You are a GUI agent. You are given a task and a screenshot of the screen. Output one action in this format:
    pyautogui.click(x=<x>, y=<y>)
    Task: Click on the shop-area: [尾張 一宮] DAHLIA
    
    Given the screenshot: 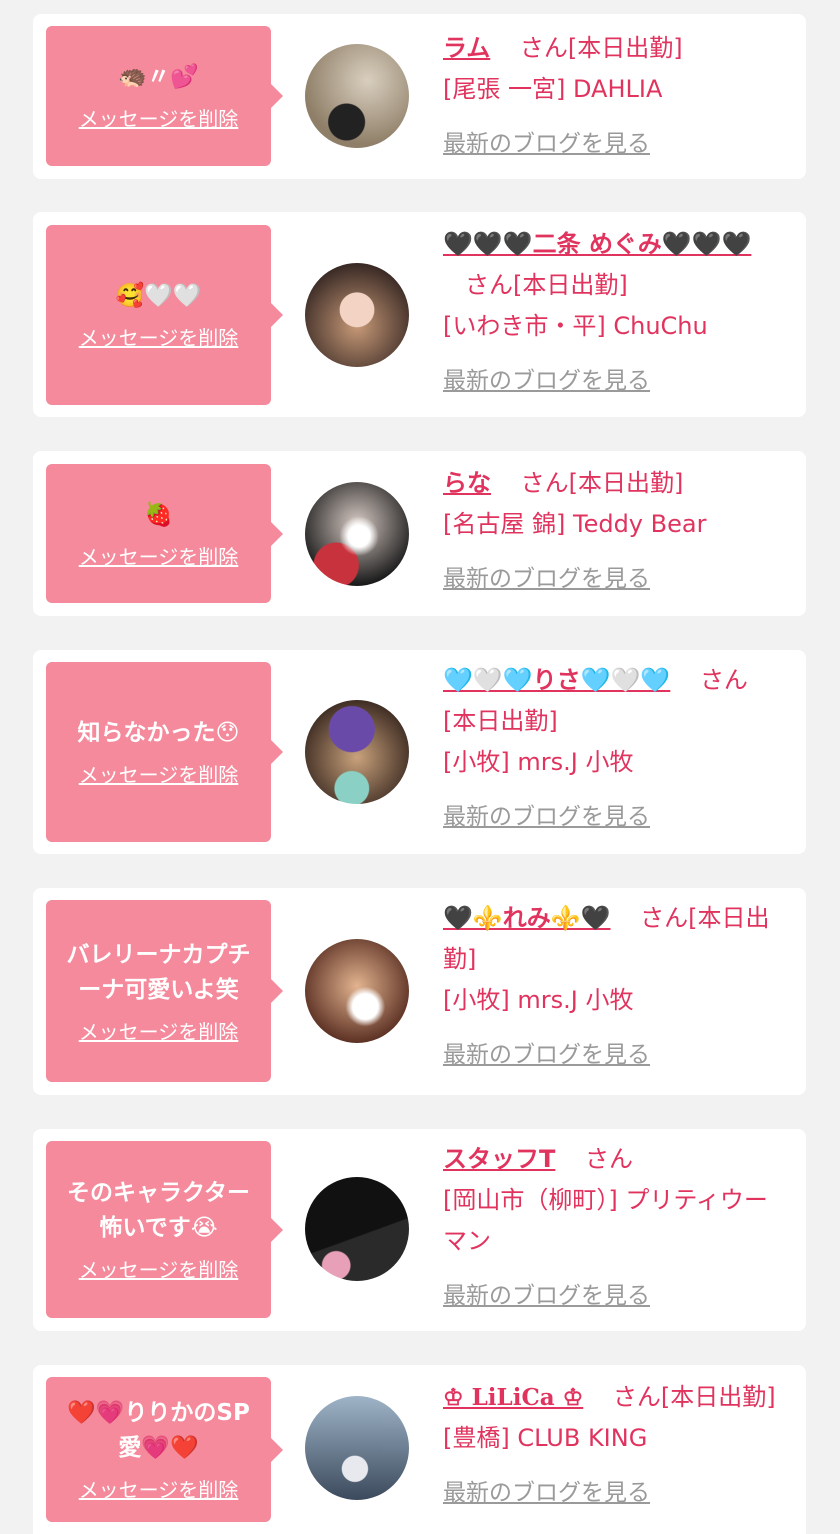 What is the action you would take?
    pyautogui.click(x=553, y=89)
    